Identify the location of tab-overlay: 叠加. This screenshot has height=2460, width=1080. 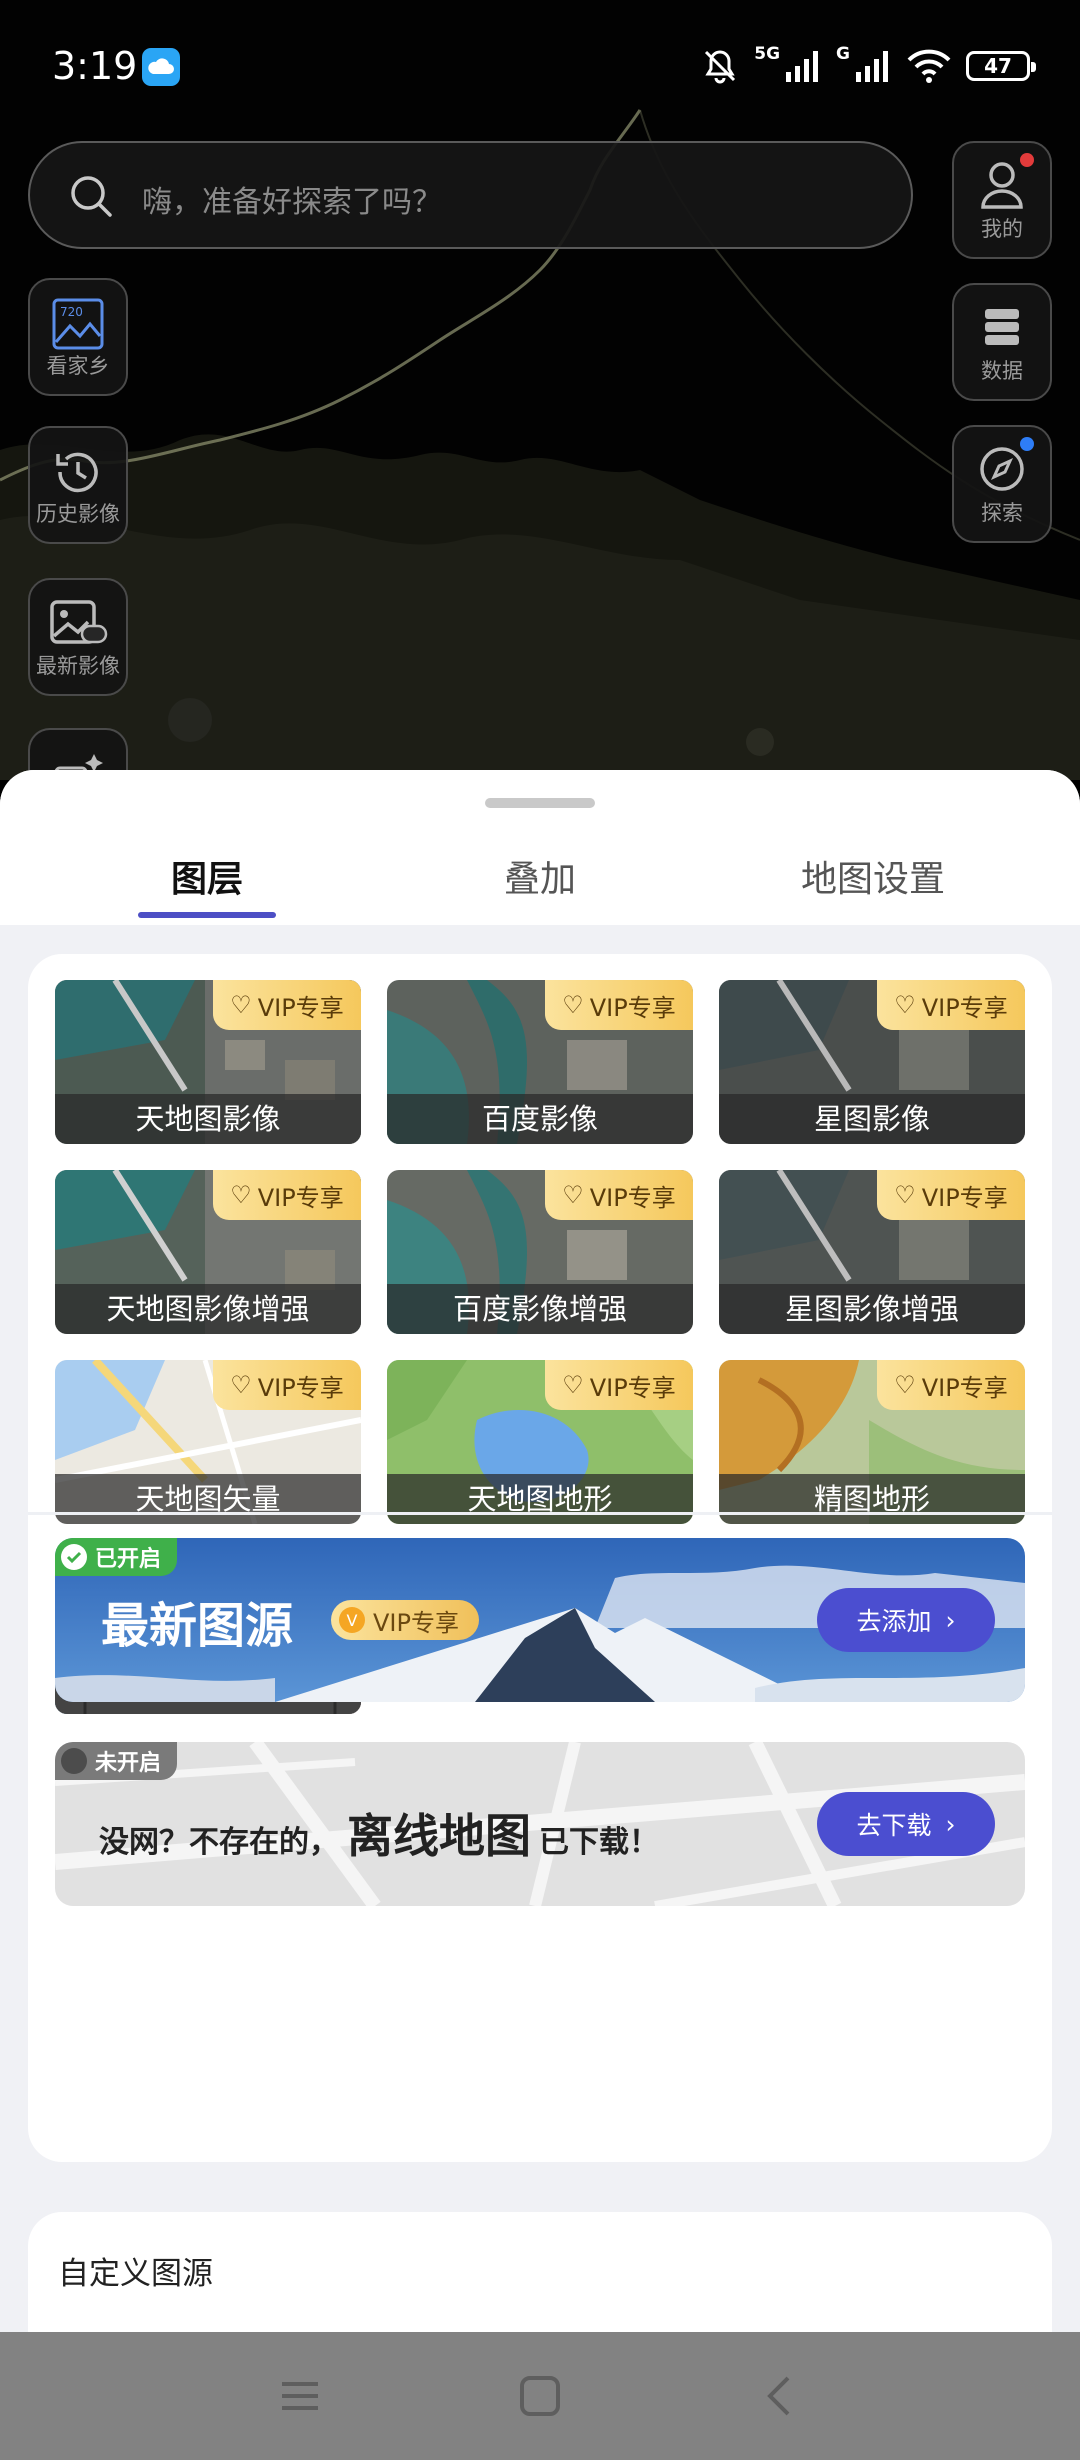
(540, 876).